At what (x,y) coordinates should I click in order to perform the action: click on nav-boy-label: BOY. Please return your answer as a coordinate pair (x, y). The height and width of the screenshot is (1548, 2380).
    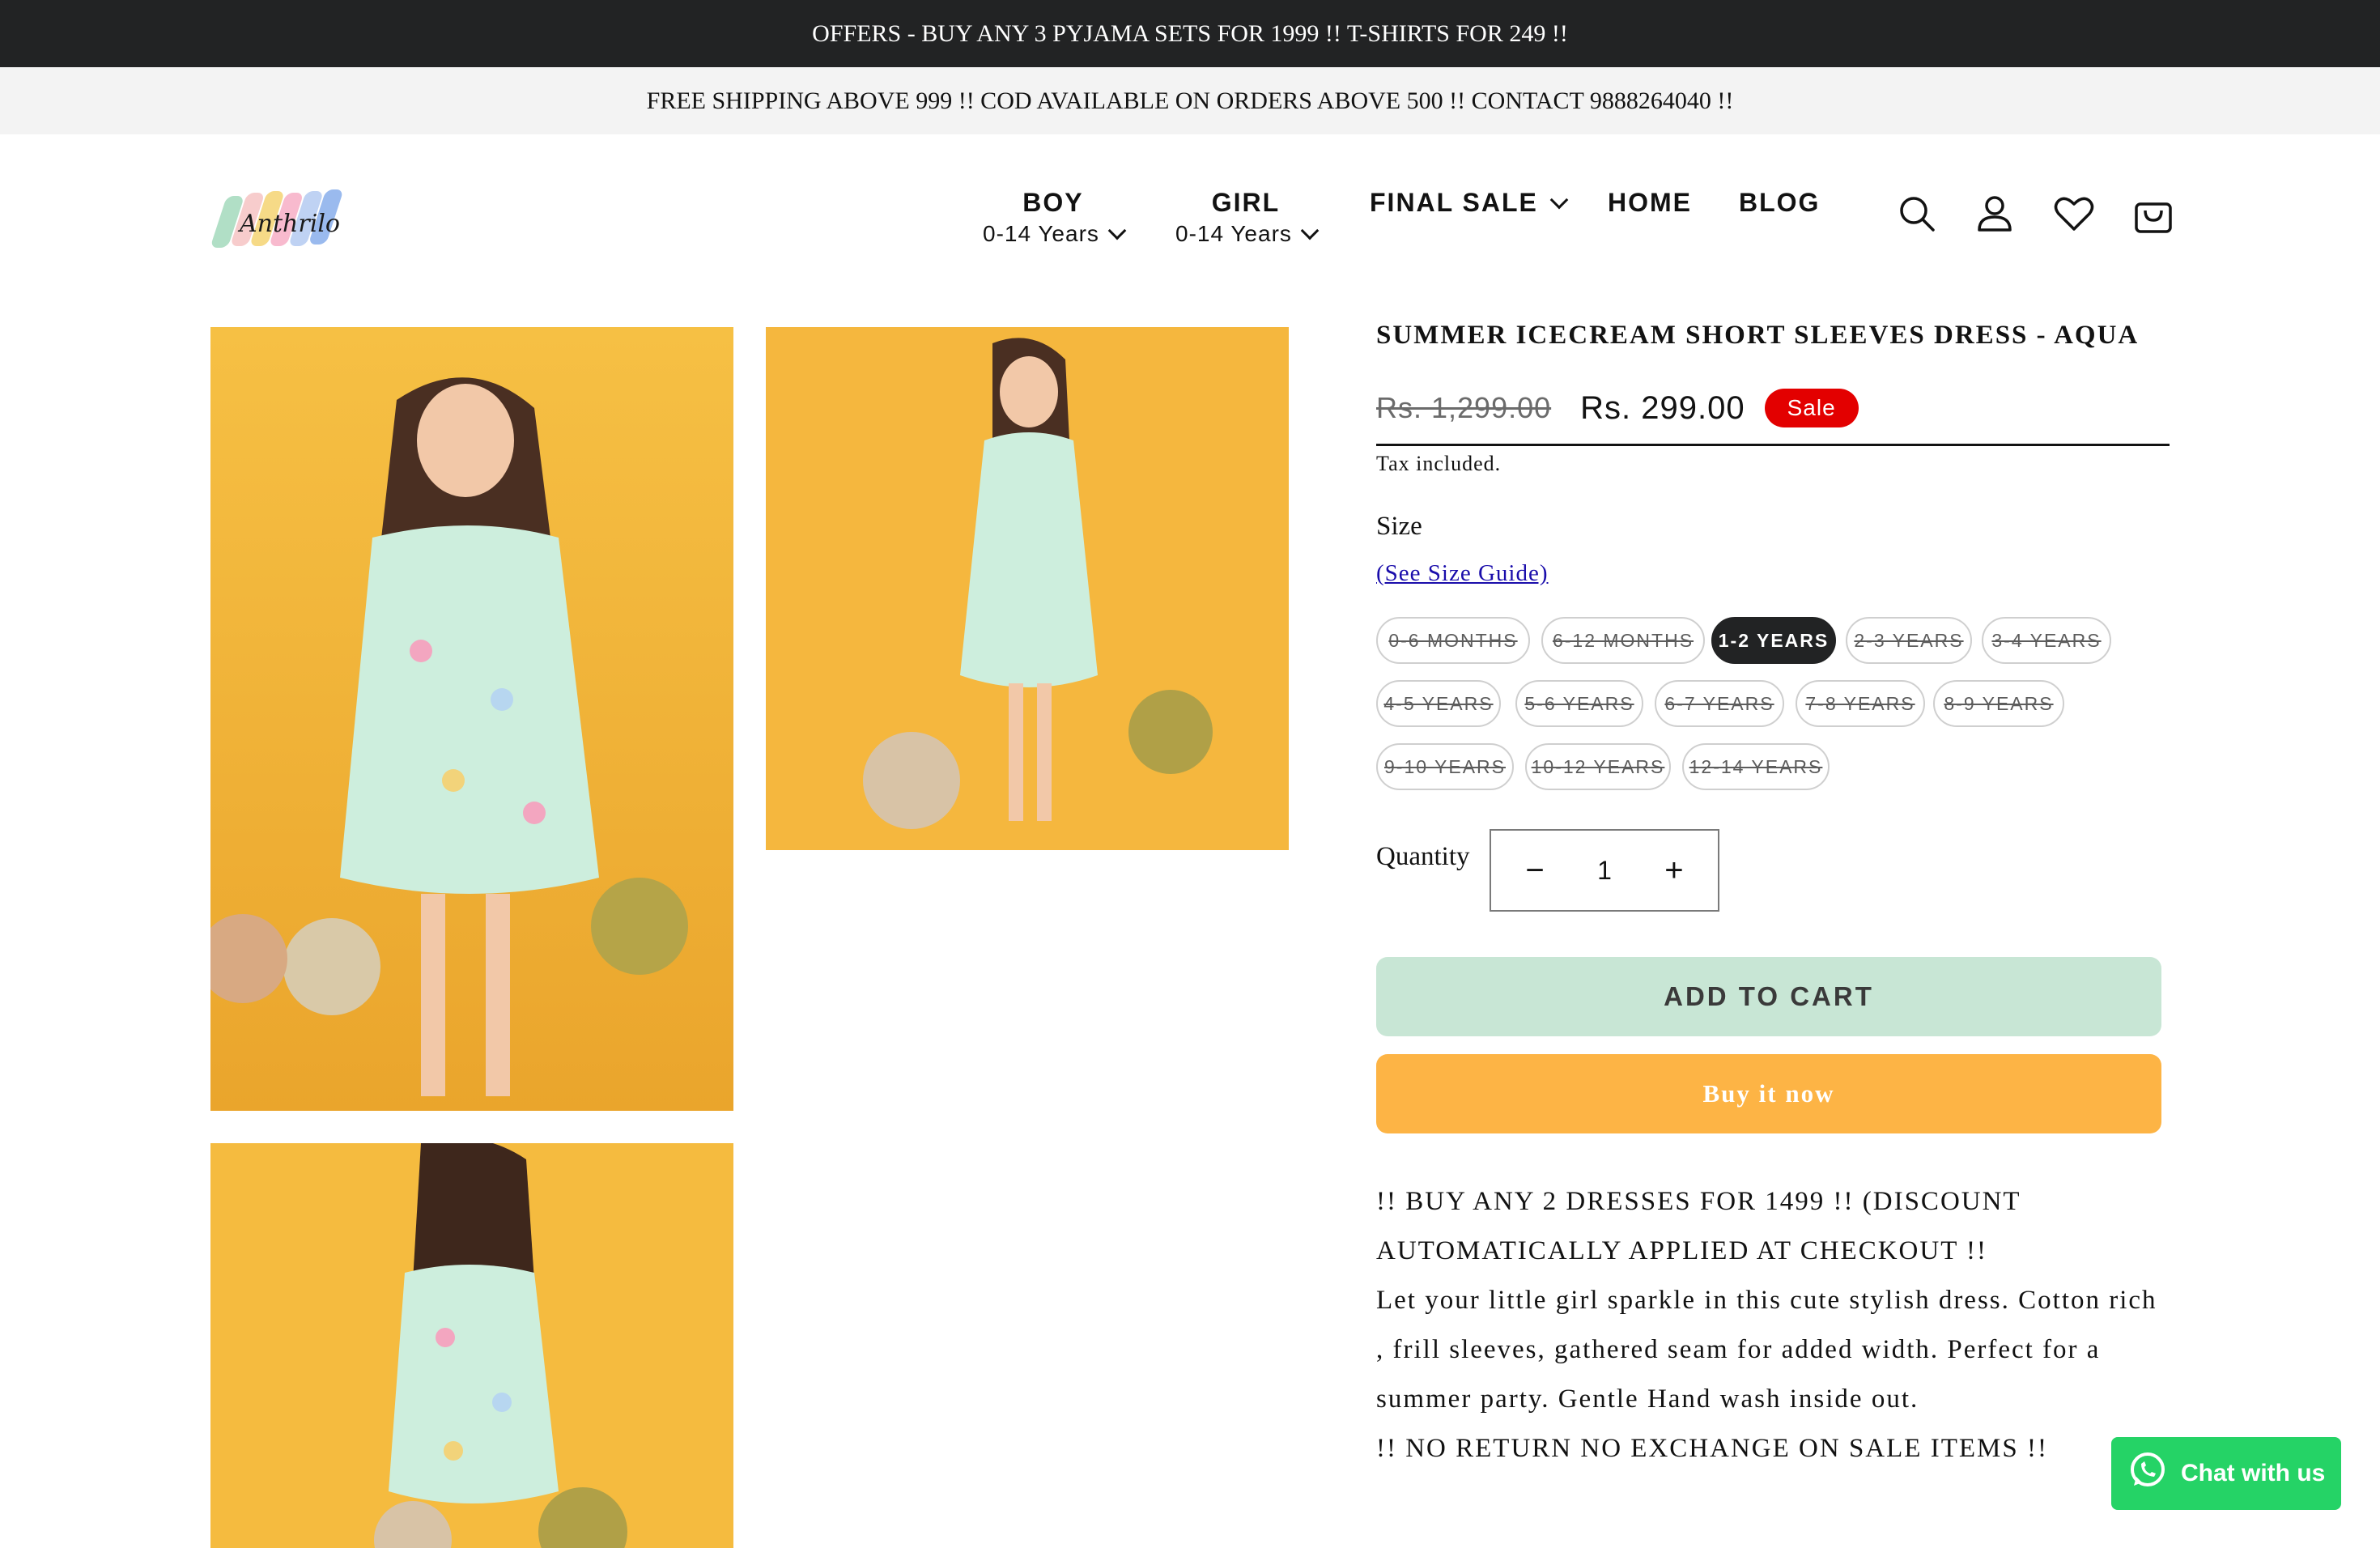
    Looking at the image, I should click on (1053, 202).